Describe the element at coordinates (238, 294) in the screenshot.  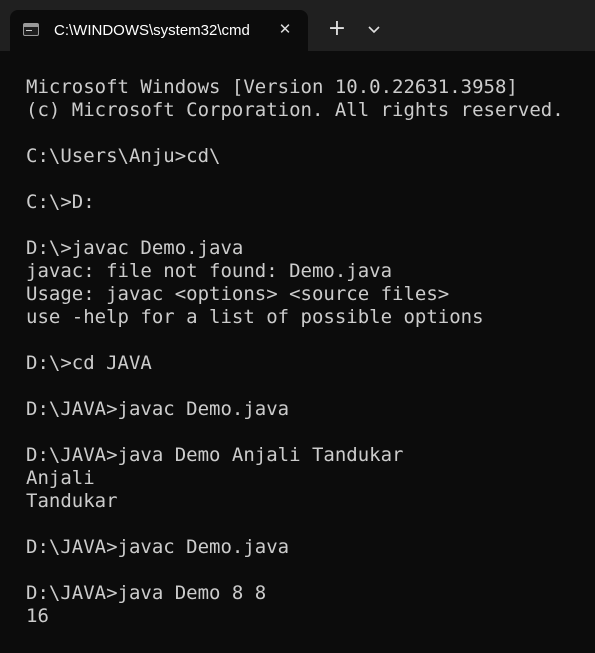
I see `console-line: Usage: javac <options> <source files>` at that location.